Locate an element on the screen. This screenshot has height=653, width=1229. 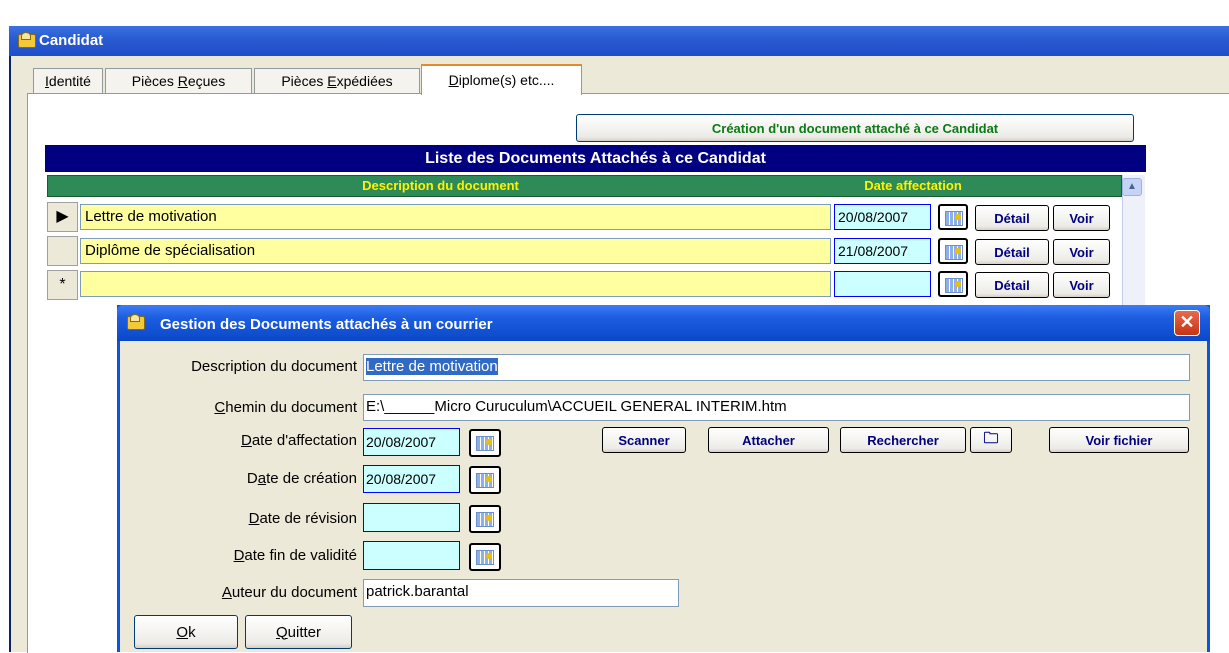
ok-button: Ok is located at coordinates (186, 632).